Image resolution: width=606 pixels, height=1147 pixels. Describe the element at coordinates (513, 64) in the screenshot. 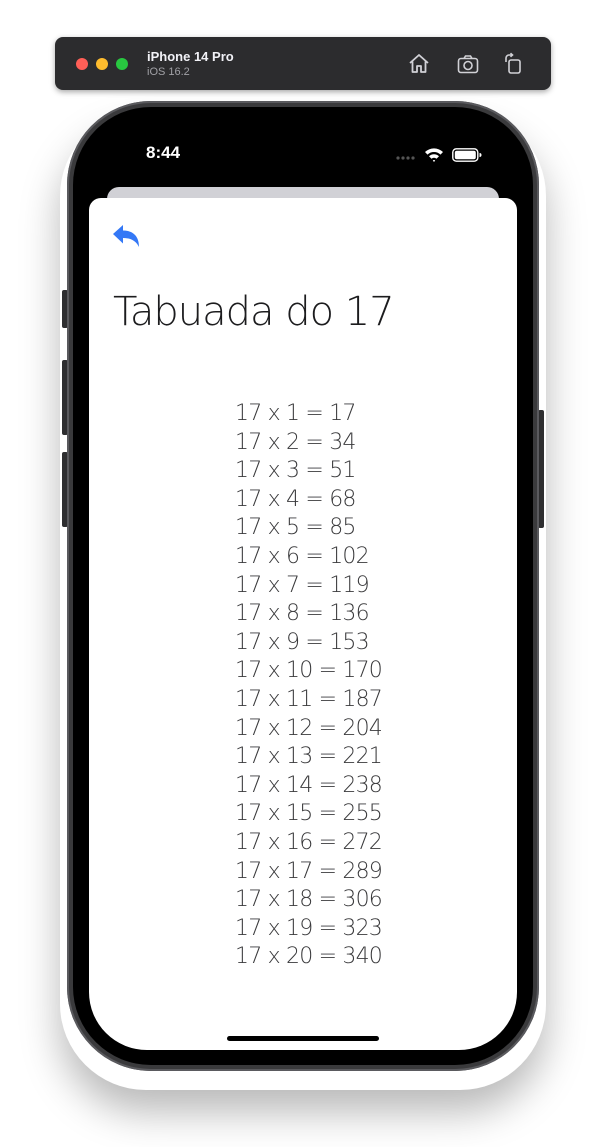

I see `rotate-icon` at that location.